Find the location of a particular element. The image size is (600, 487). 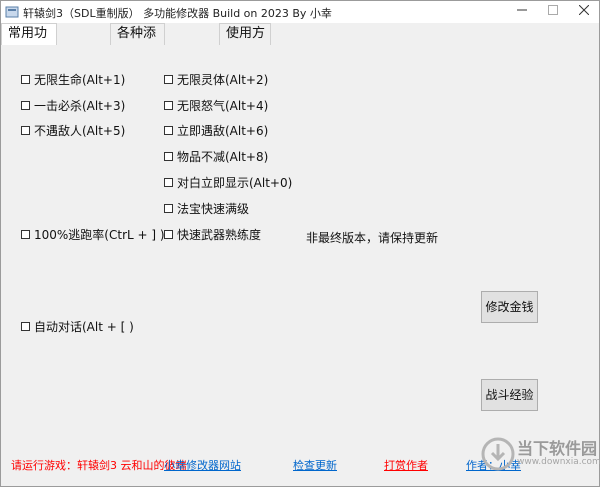

checkbox-label: 无限怒气(Alt+4) is located at coordinates (223, 106).